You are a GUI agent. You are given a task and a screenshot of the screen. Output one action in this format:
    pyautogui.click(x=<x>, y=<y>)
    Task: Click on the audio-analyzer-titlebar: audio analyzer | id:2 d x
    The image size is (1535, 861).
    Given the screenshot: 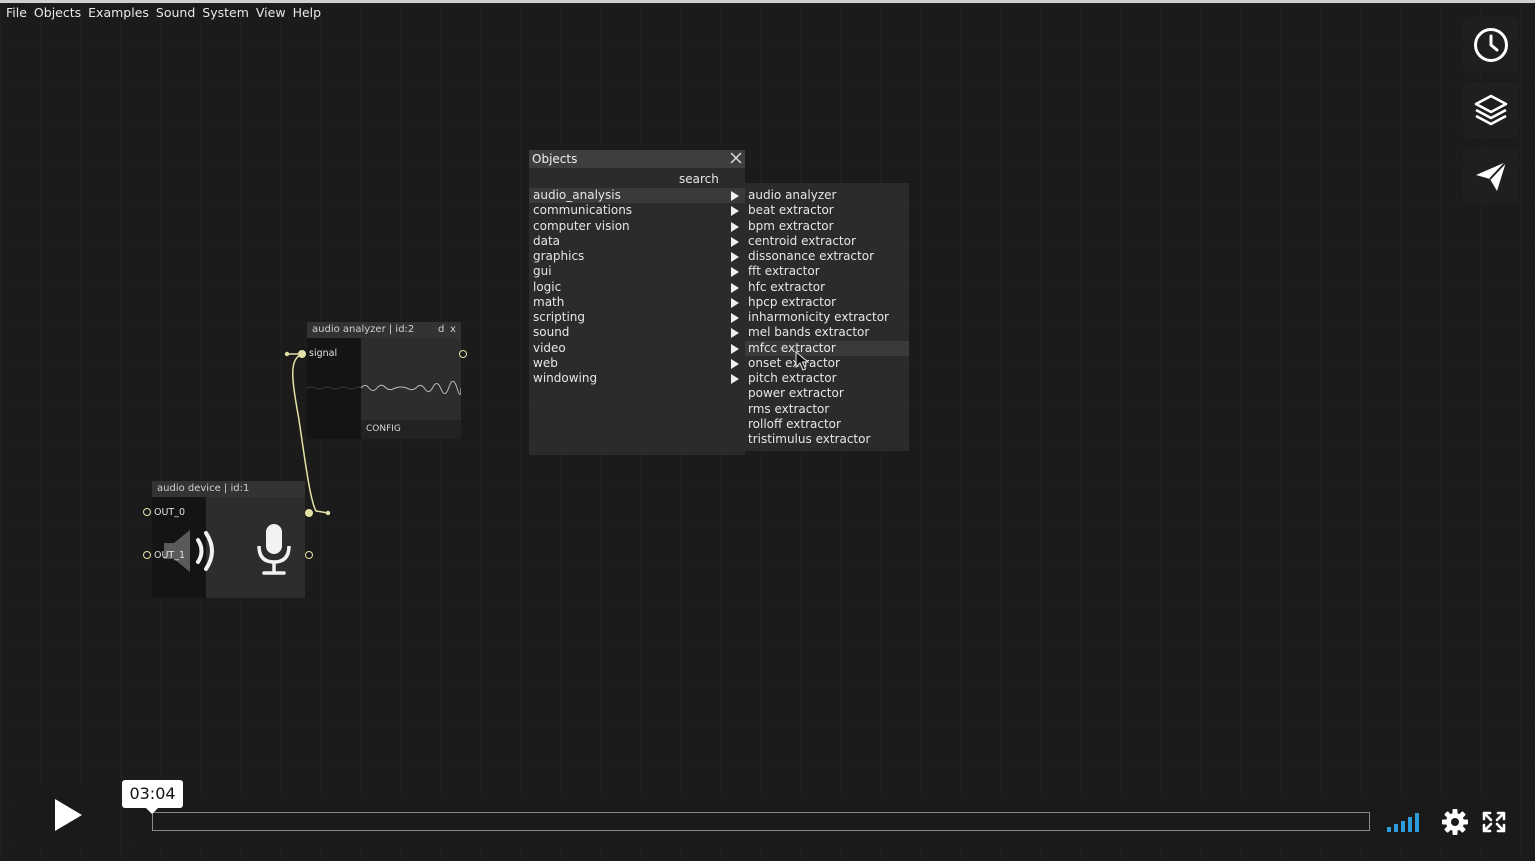 What is the action you would take?
    pyautogui.click(x=384, y=330)
    